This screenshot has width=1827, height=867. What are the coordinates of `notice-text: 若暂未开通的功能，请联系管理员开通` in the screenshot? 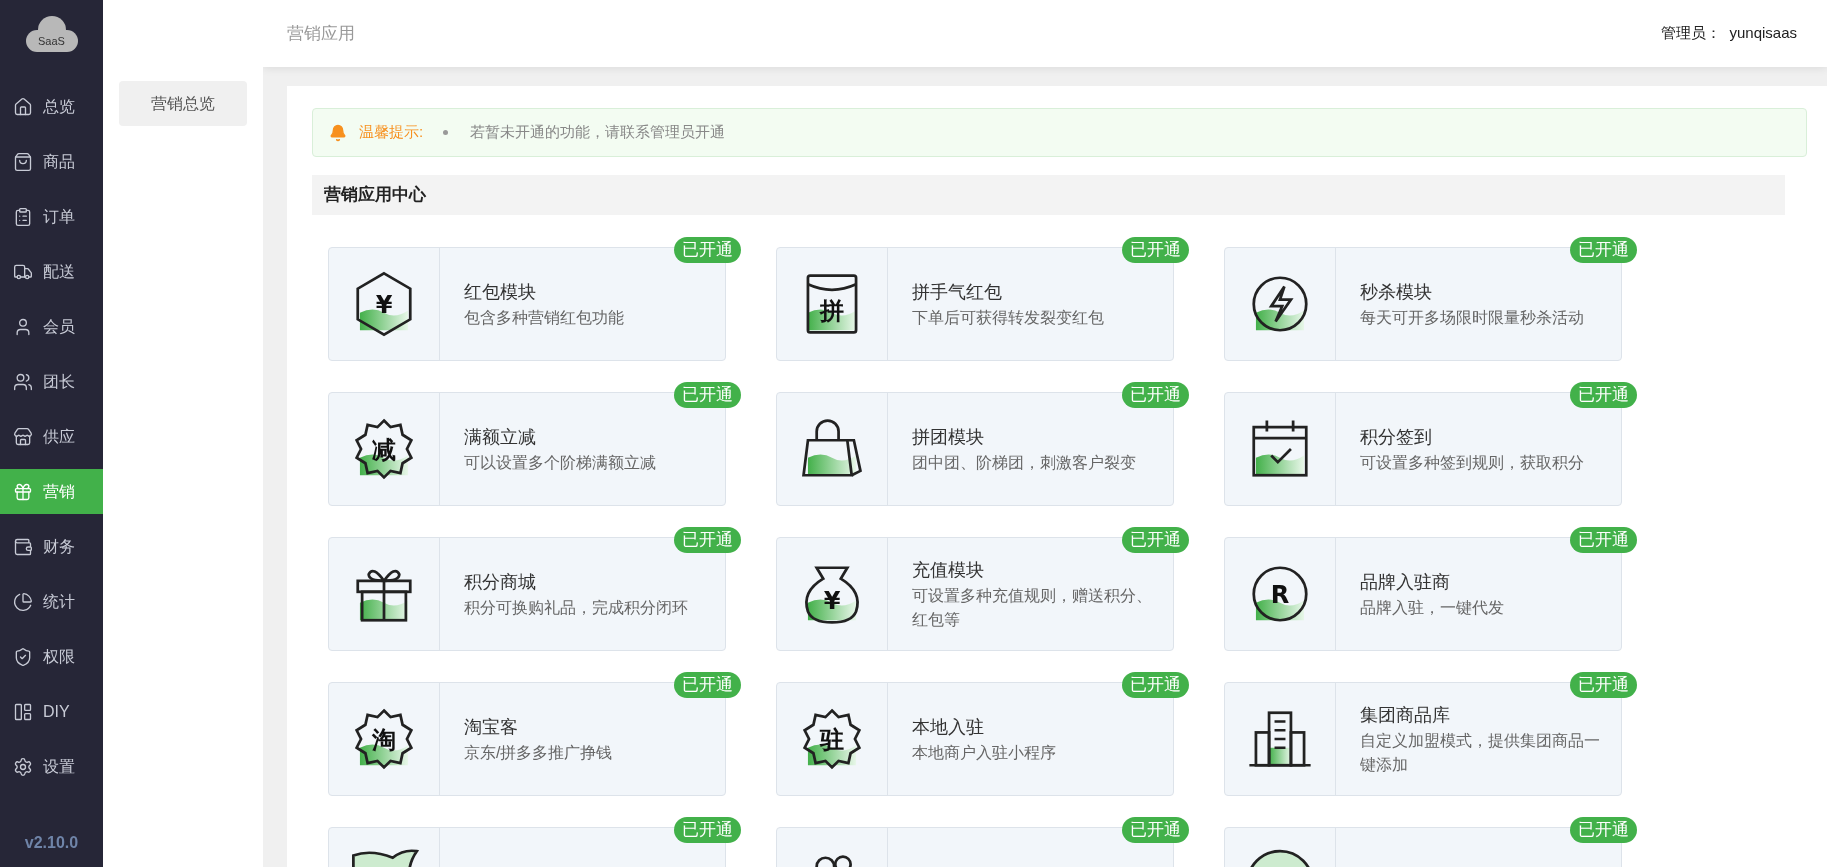 It's located at (598, 132).